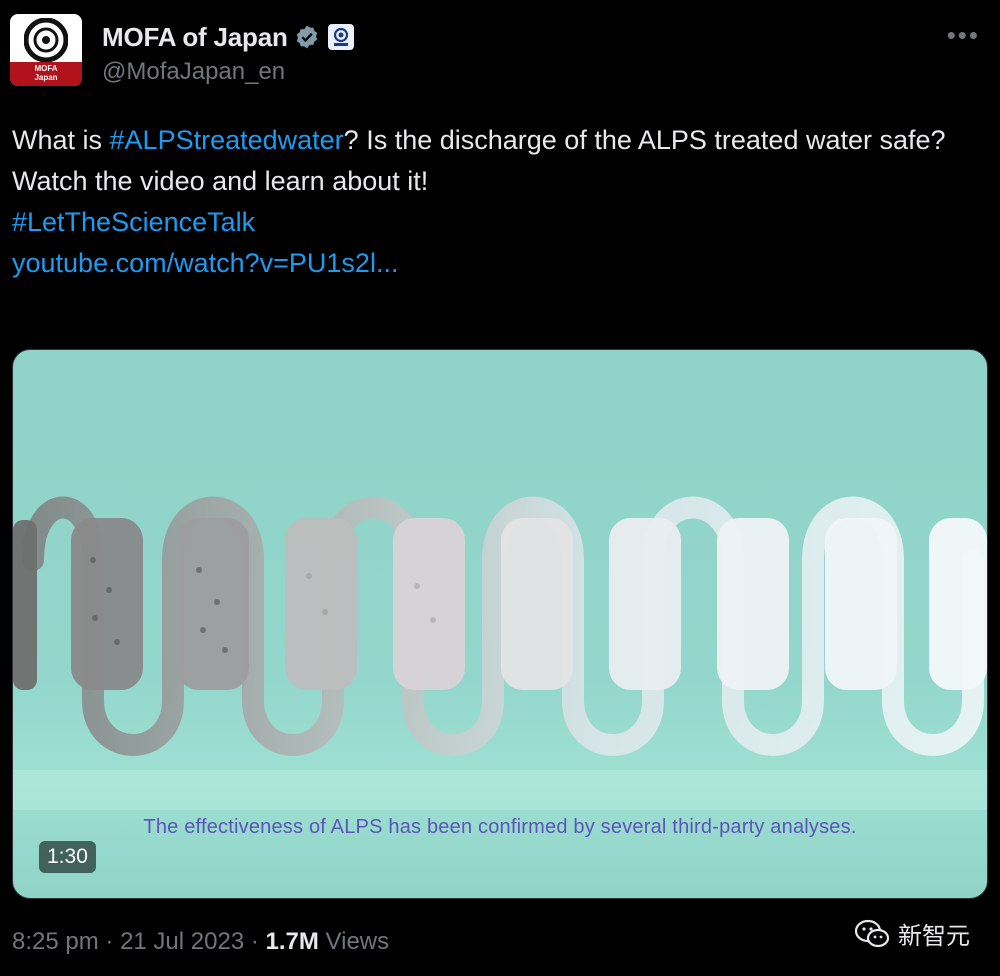 The height and width of the screenshot is (976, 1000). I want to click on tweet-date: 21 Jul 2023, so click(182, 941).